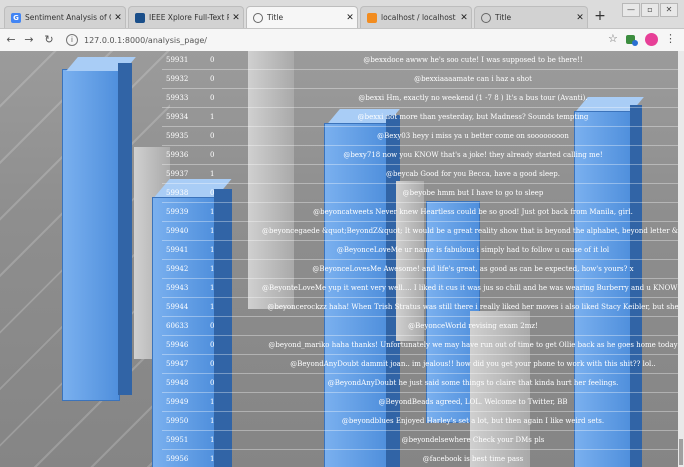 Image resolution: width=684 pixels, height=467 pixels. I want to click on table-row: 60633 0 @BeyonceWorld revising exam 2mz!, so click(423, 326).